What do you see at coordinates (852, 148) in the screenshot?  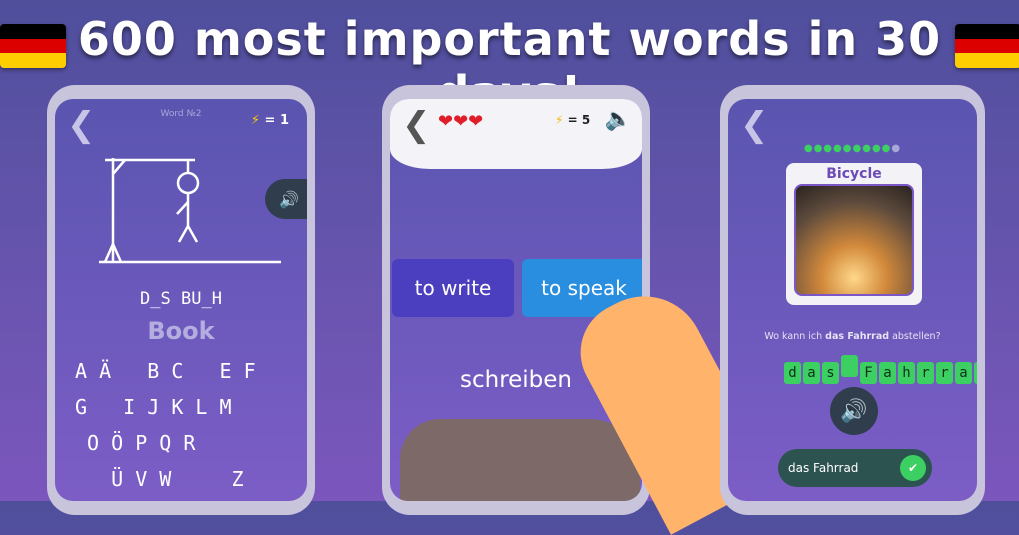 I see `progress-dots: ●●●●●●●●●●` at bounding box center [852, 148].